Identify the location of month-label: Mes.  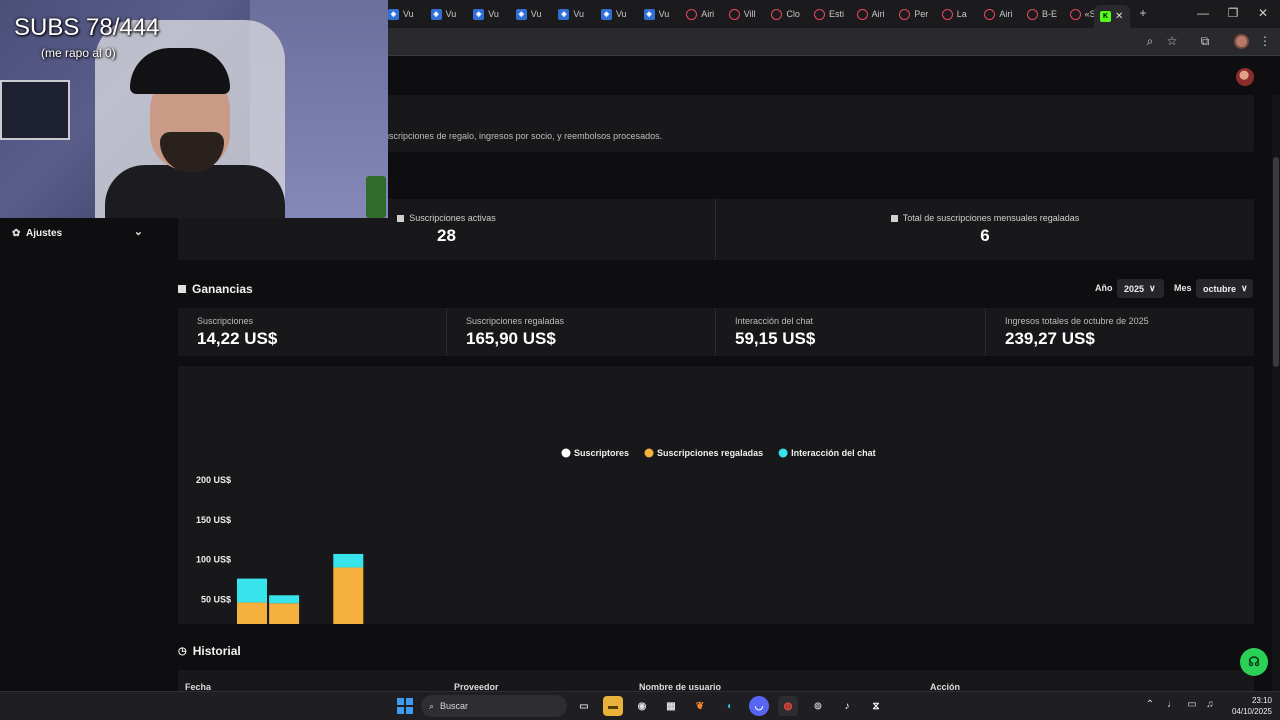
(1183, 288).